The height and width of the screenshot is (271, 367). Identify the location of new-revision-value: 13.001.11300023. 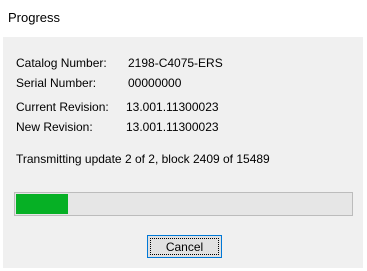
(172, 127).